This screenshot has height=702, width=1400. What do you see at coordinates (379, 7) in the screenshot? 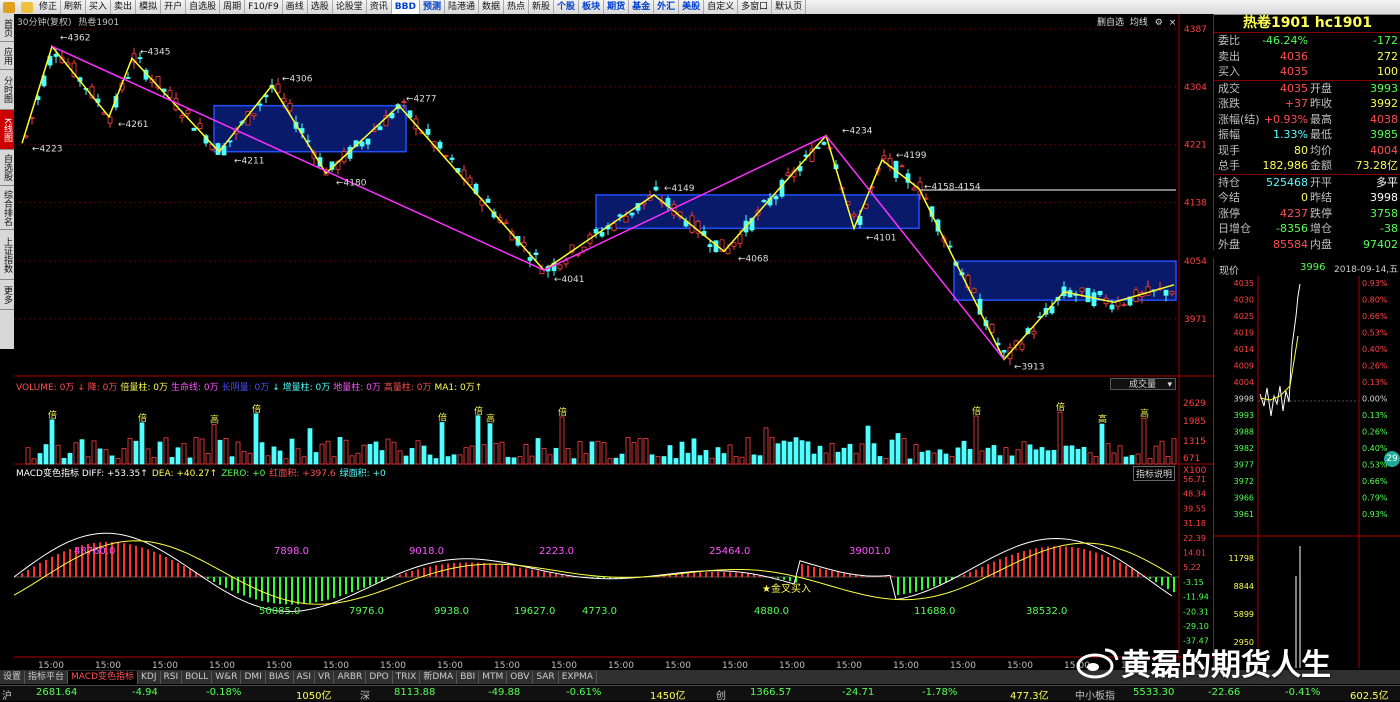
I see `toolbar-item: 资讯` at bounding box center [379, 7].